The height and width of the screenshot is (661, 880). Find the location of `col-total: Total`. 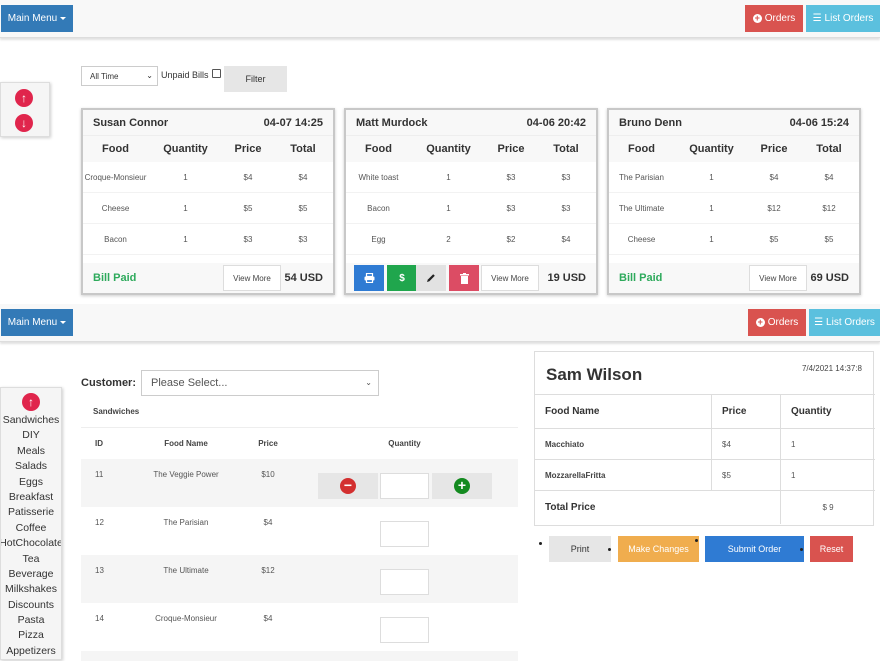

col-total: Total is located at coordinates (829, 149).